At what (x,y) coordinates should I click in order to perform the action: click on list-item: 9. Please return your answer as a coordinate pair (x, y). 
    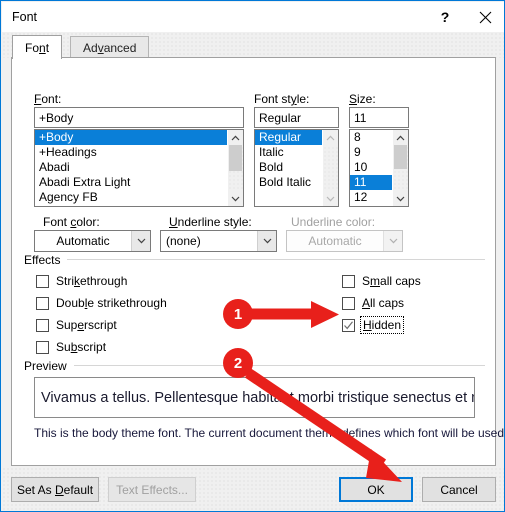
    Looking at the image, I should click on (371, 152).